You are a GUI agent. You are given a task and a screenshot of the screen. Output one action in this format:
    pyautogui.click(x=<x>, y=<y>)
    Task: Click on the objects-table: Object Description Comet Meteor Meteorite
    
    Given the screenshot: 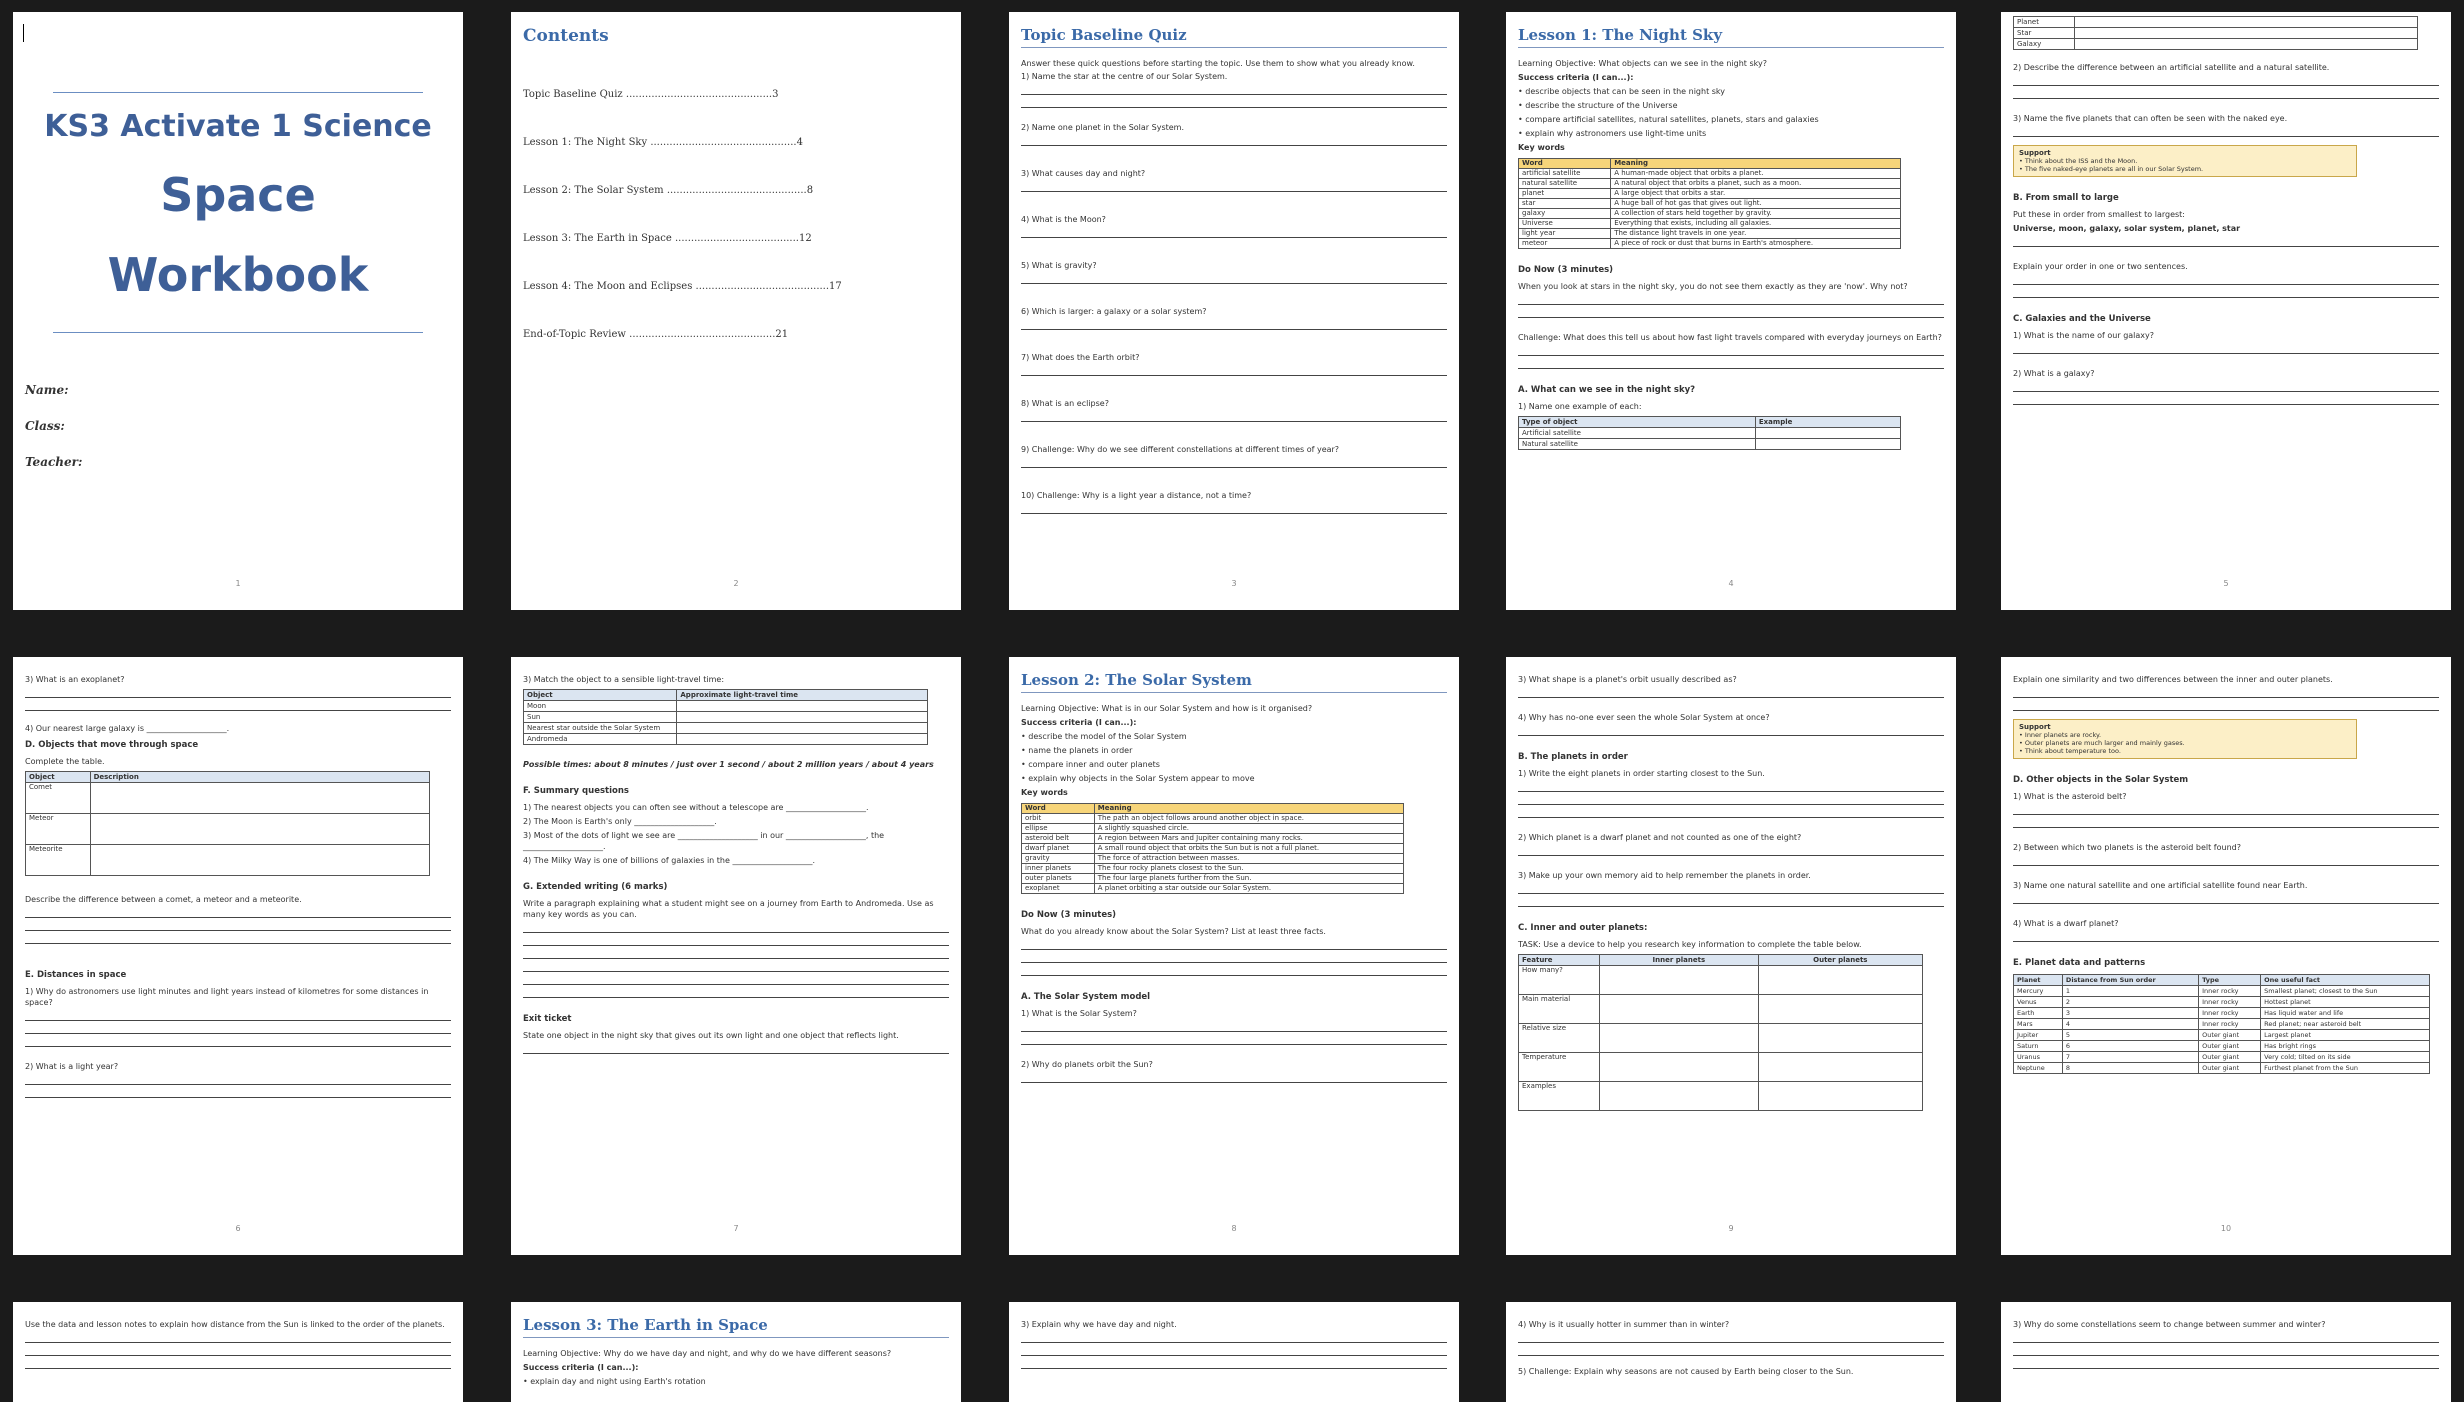 What is the action you would take?
    pyautogui.click(x=227, y=823)
    